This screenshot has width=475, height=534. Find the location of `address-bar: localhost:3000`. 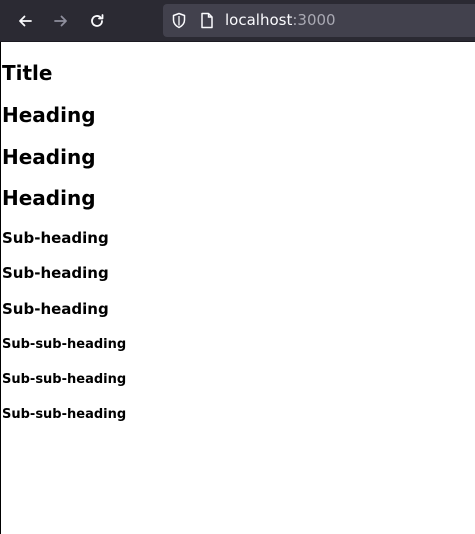

address-bar: localhost:3000 is located at coordinates (319, 20).